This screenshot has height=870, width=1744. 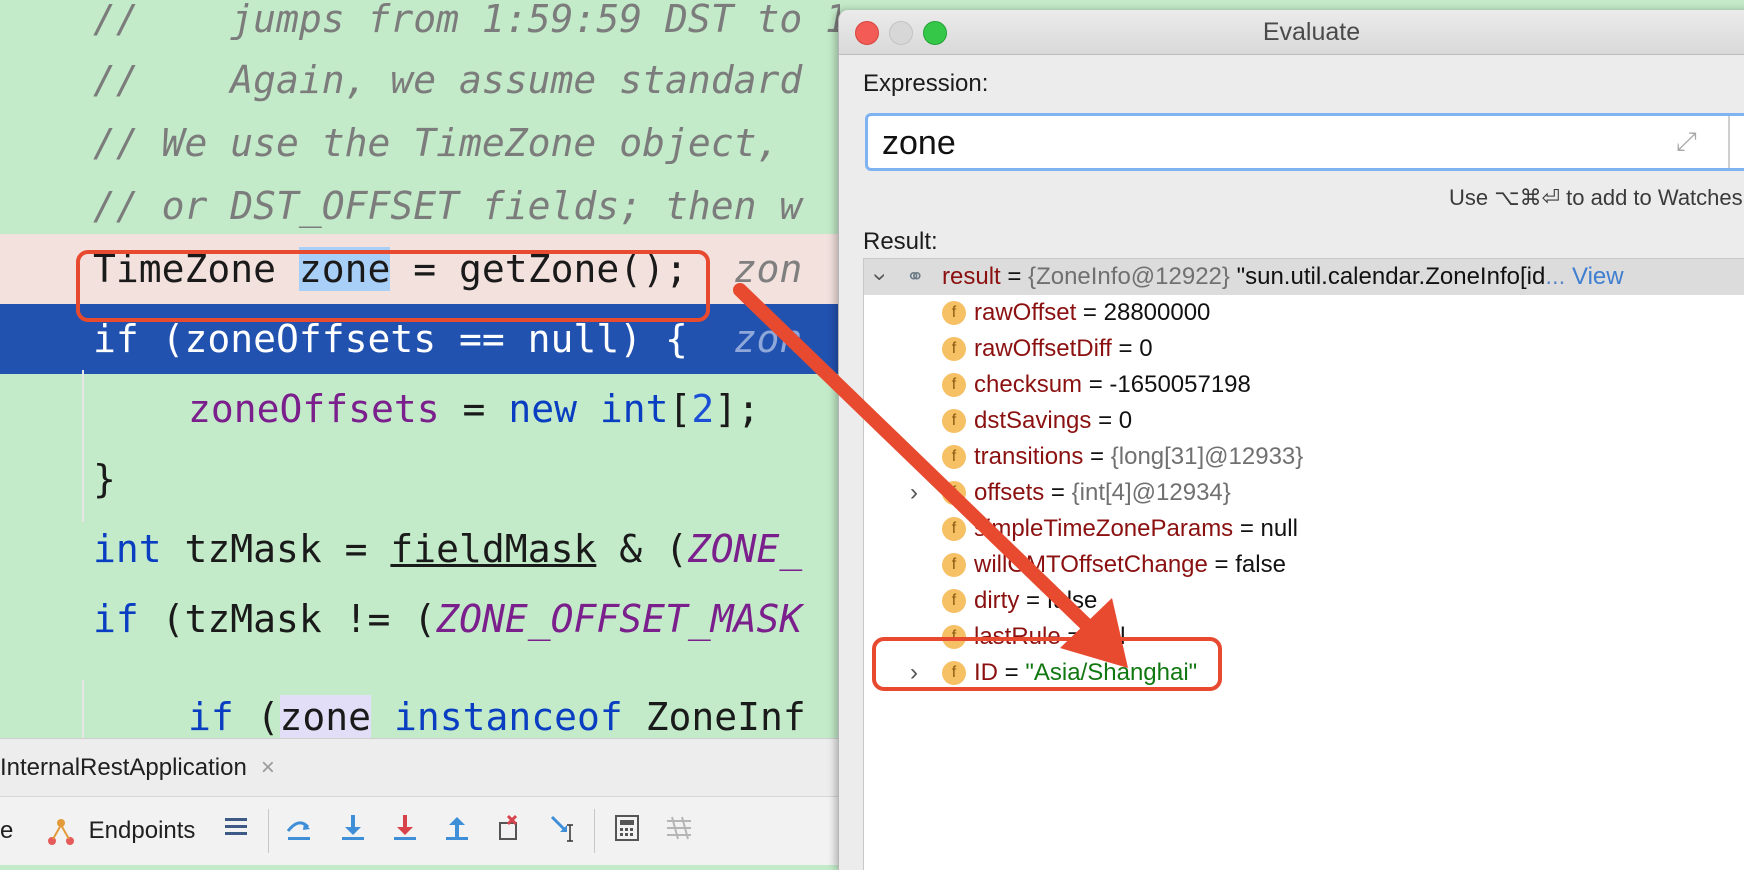 What do you see at coordinates (930, 475) in the screenshot?
I see `annotation-arrow` at bounding box center [930, 475].